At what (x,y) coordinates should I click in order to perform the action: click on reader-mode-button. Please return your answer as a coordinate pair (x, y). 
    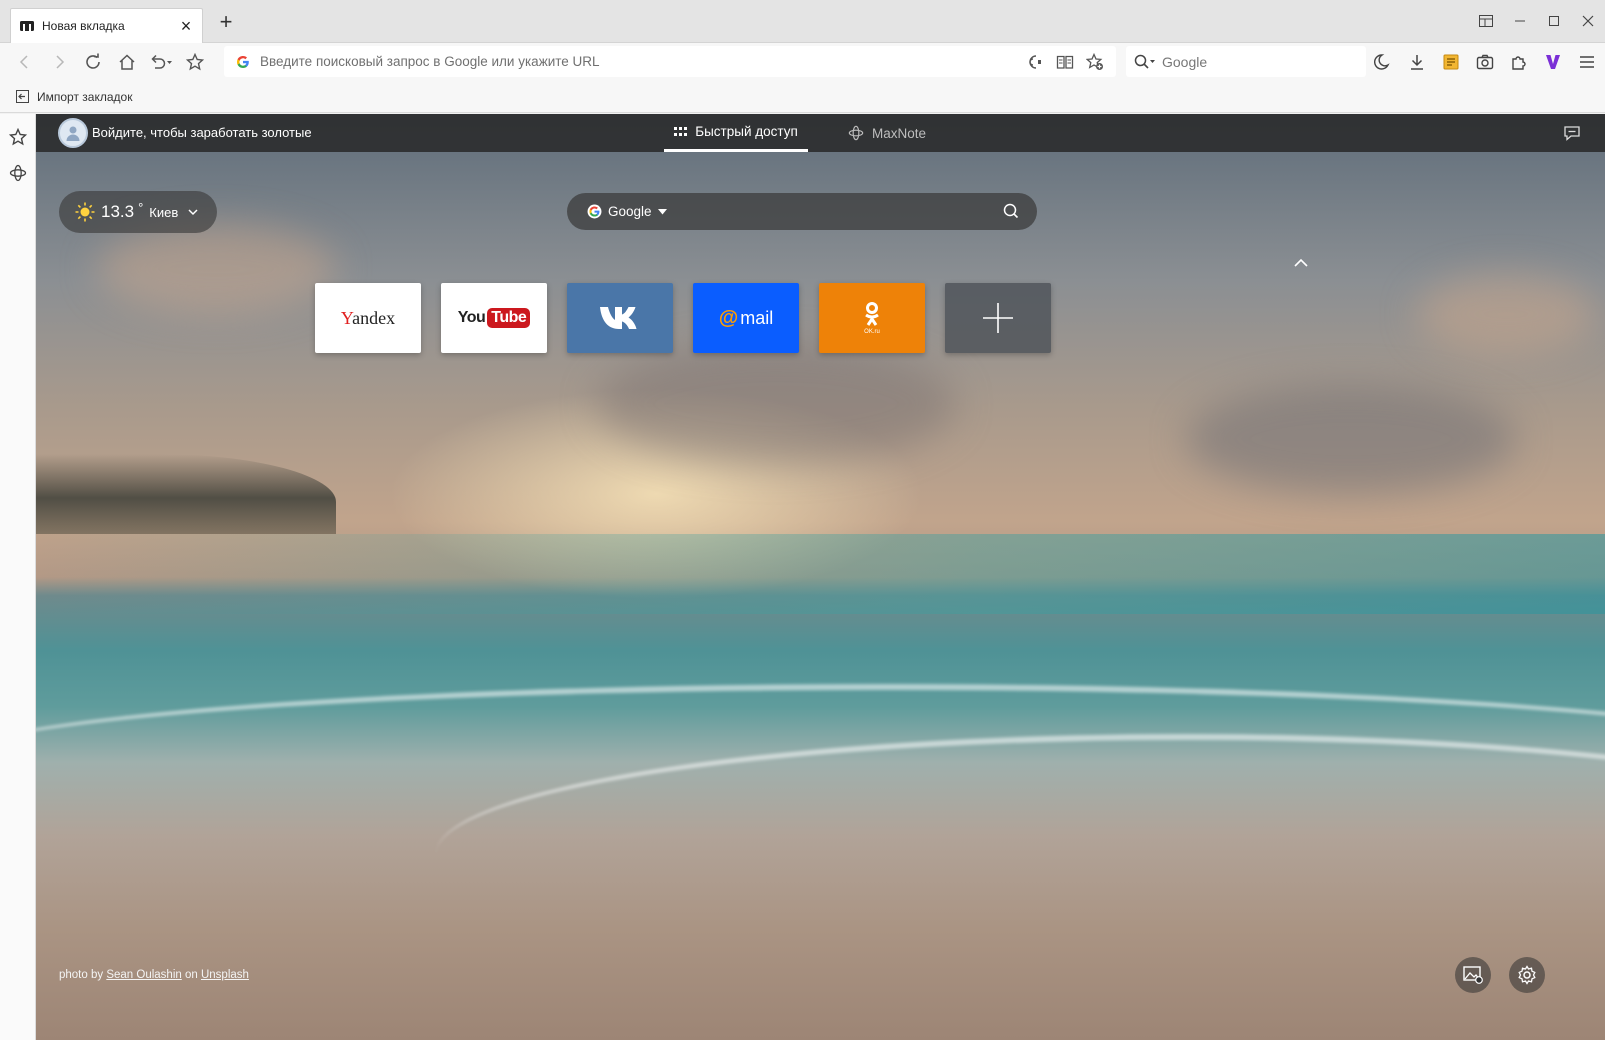
    Looking at the image, I should click on (1065, 62).